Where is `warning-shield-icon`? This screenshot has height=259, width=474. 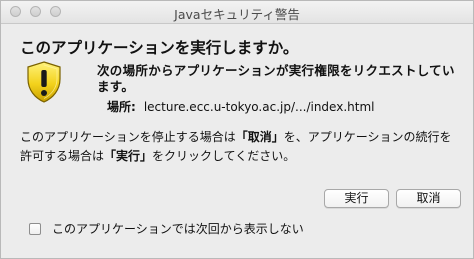 warning-shield-icon is located at coordinates (44, 82).